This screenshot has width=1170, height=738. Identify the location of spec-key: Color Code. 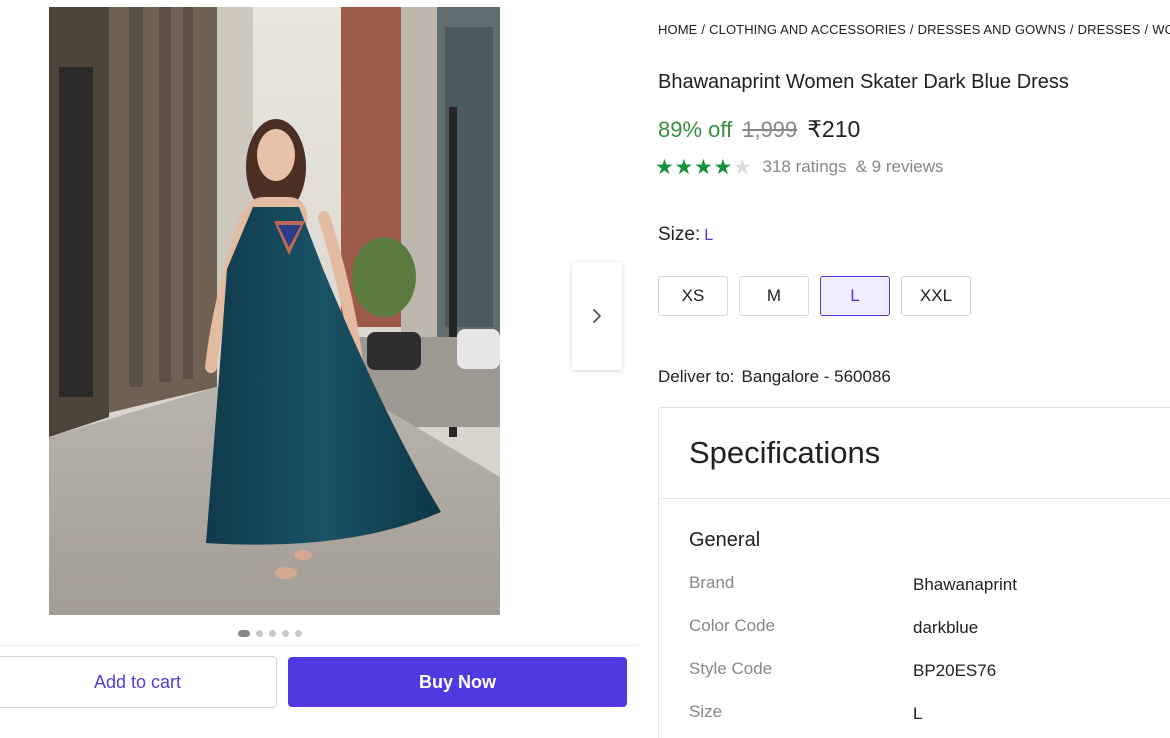
(732, 625).